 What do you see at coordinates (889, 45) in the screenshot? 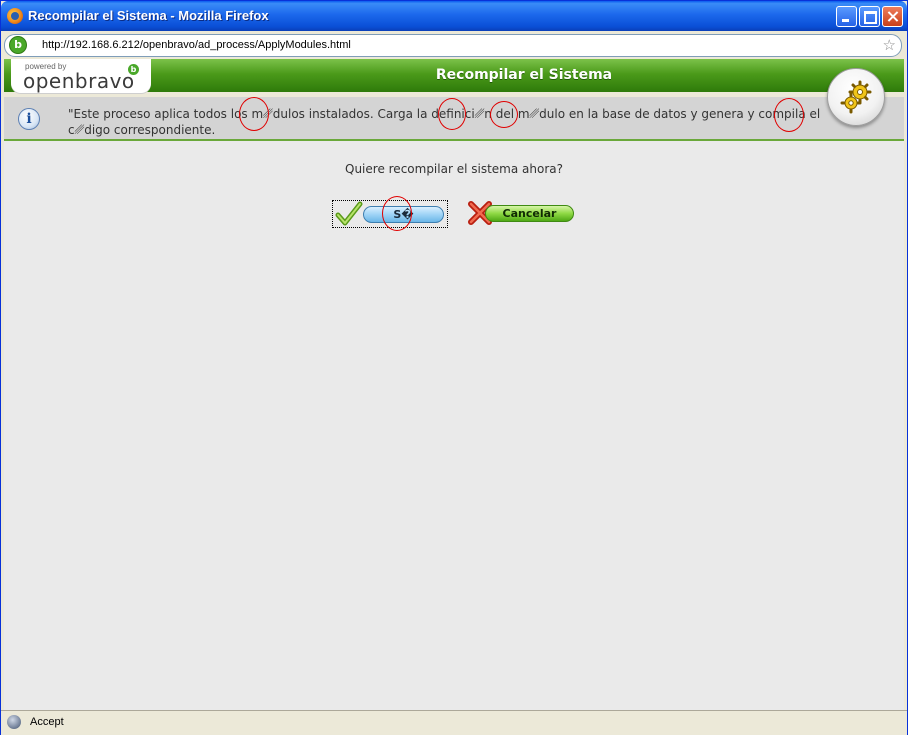
I see `bookmark-star-icon: ☆` at bounding box center [889, 45].